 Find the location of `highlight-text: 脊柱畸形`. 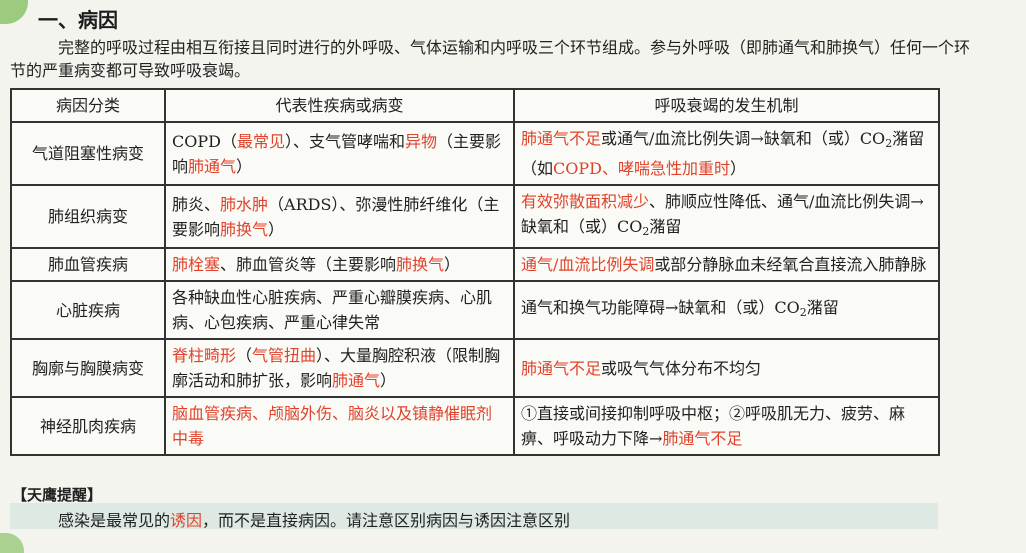

highlight-text: 脊柱畸形 is located at coordinates (204, 355).